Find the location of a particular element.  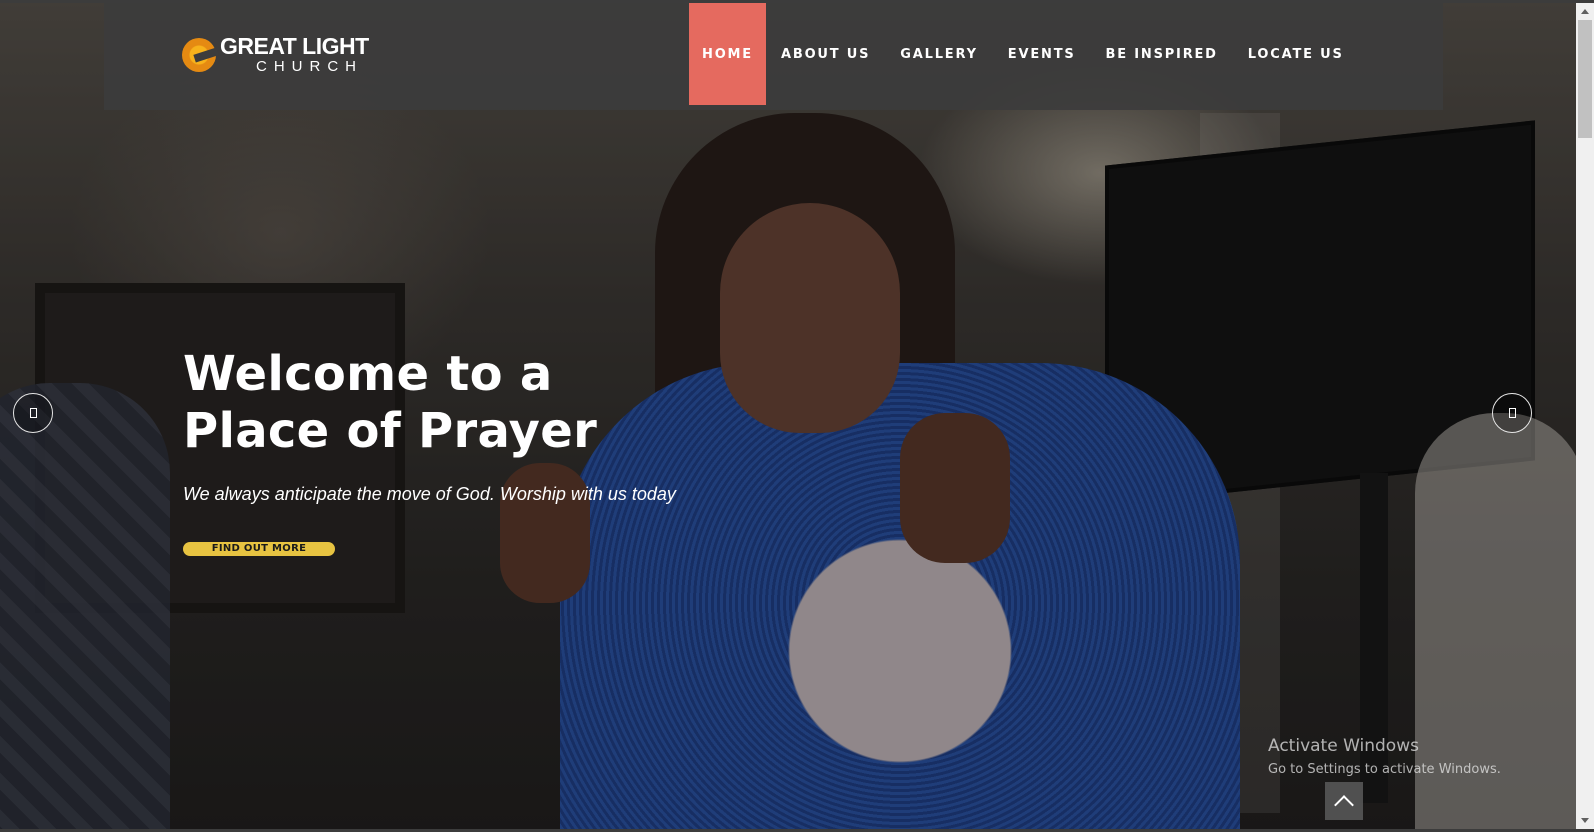

nav-item-locate-us: LOCATE US is located at coordinates (1296, 54).